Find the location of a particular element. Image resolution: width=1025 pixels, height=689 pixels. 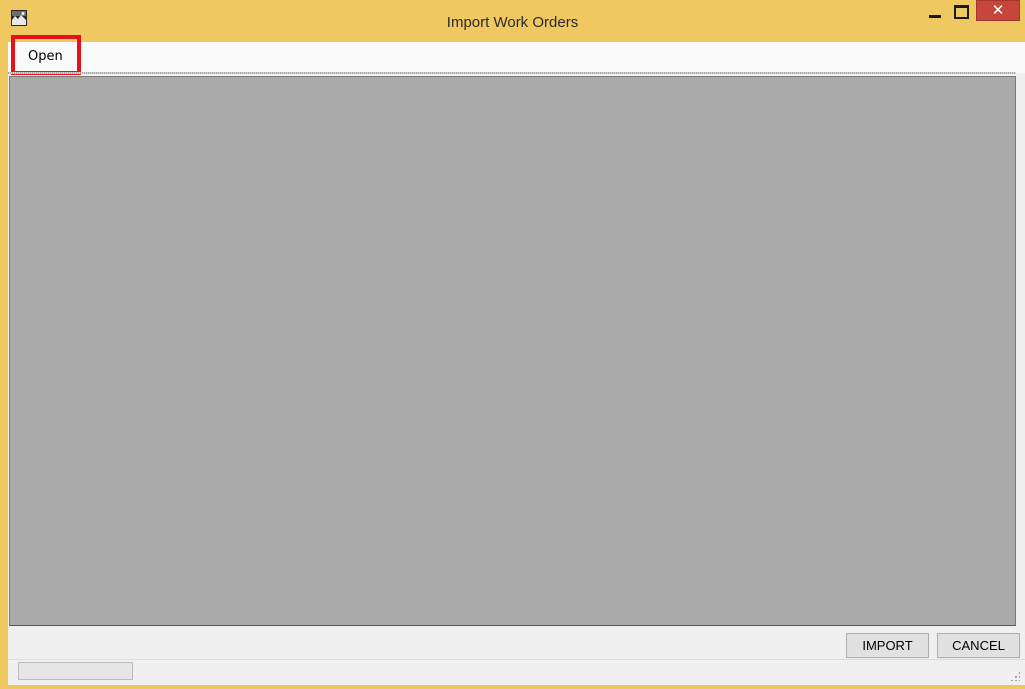

close-button: ✕ is located at coordinates (998, 10).